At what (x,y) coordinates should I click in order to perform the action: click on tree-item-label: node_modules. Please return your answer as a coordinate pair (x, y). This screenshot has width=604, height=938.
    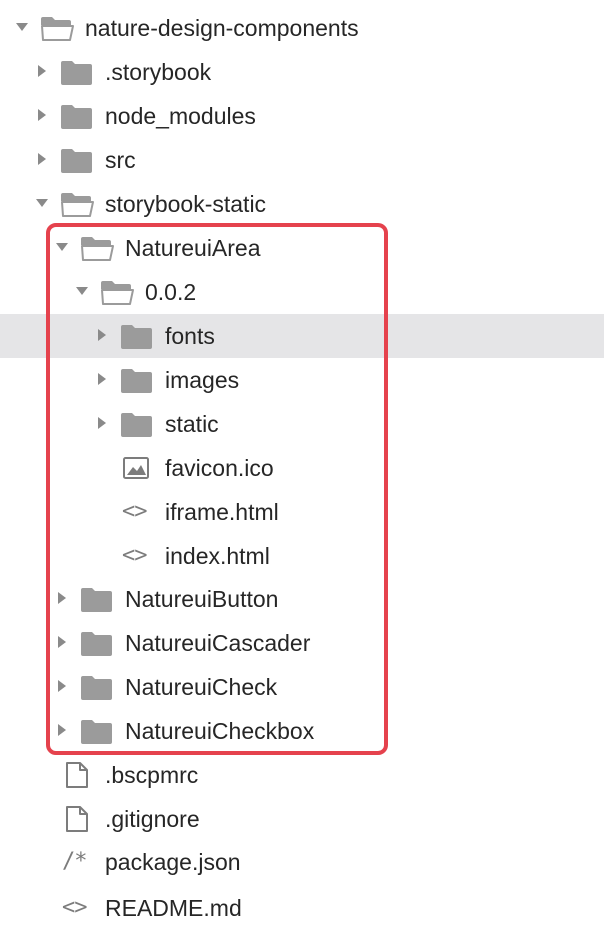
    Looking at the image, I should click on (180, 116).